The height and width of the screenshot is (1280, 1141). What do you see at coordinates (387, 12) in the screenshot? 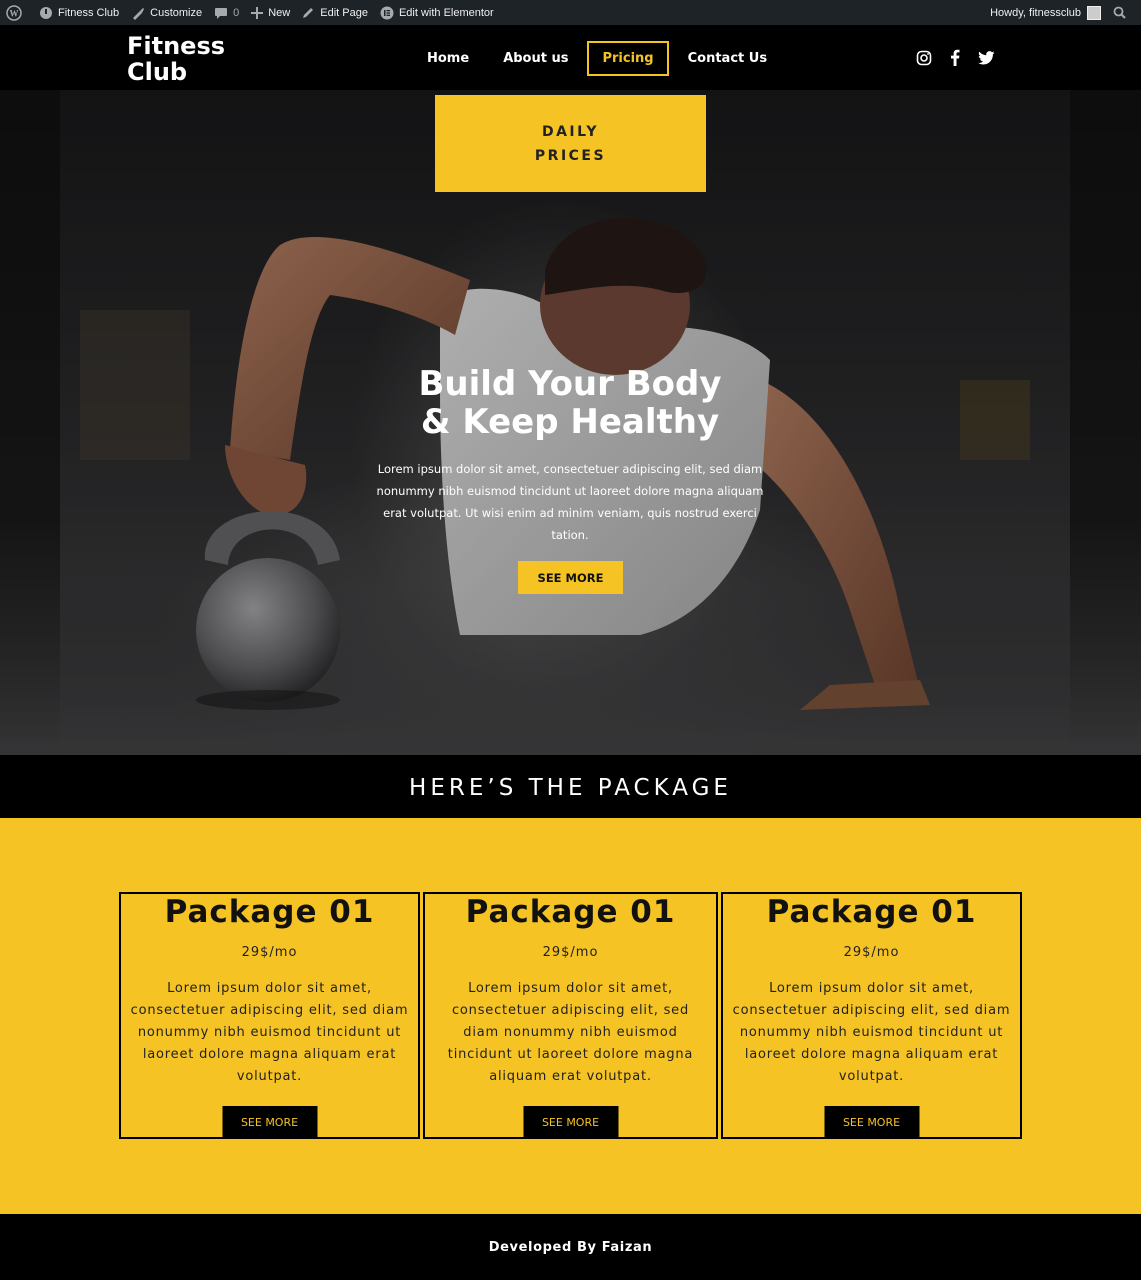
I see `elementor-icon` at bounding box center [387, 12].